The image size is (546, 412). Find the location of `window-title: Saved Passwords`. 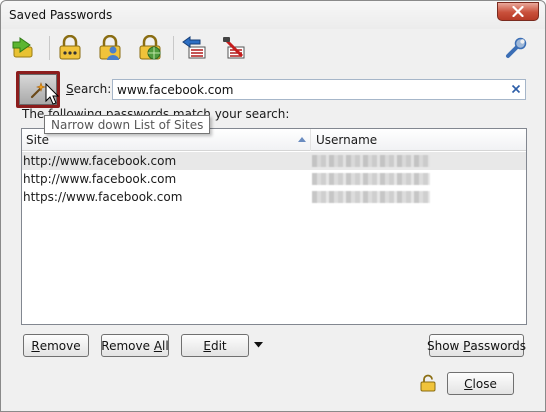

window-title: Saved Passwords is located at coordinates (61, 15).